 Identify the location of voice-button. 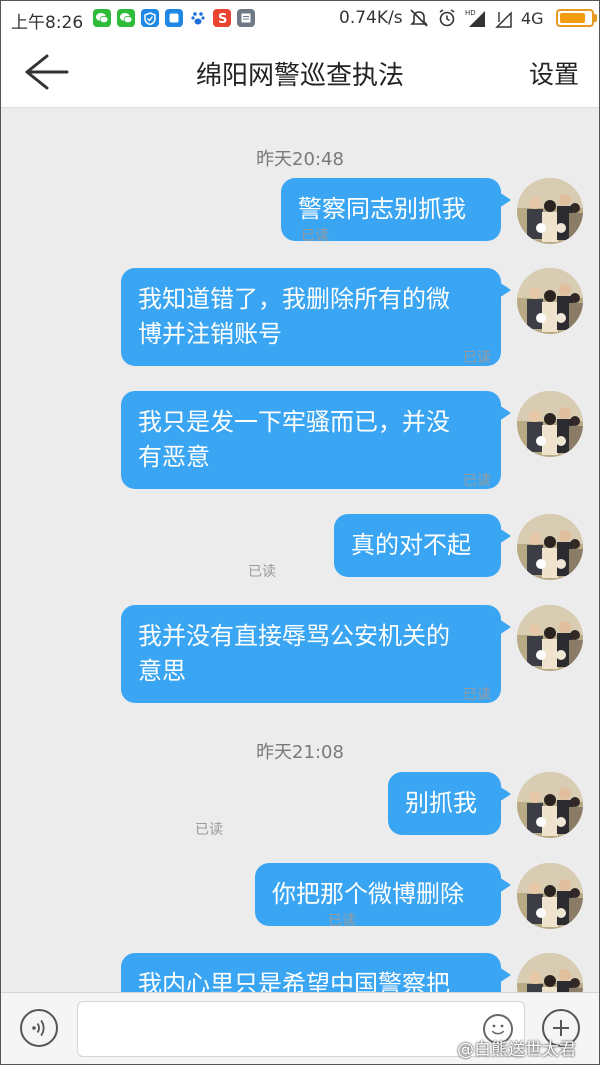
(39, 1028).